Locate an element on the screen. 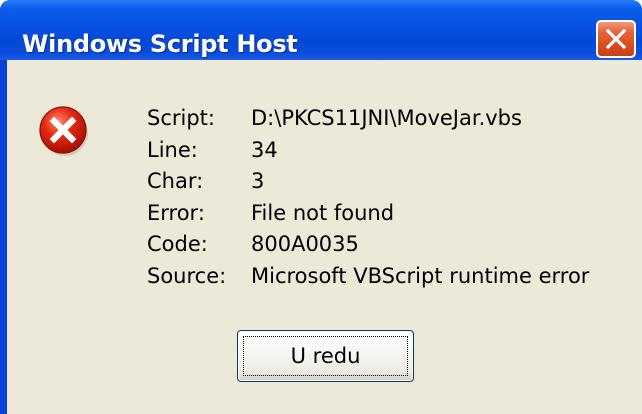  source-label: Source: is located at coordinates (187, 275).